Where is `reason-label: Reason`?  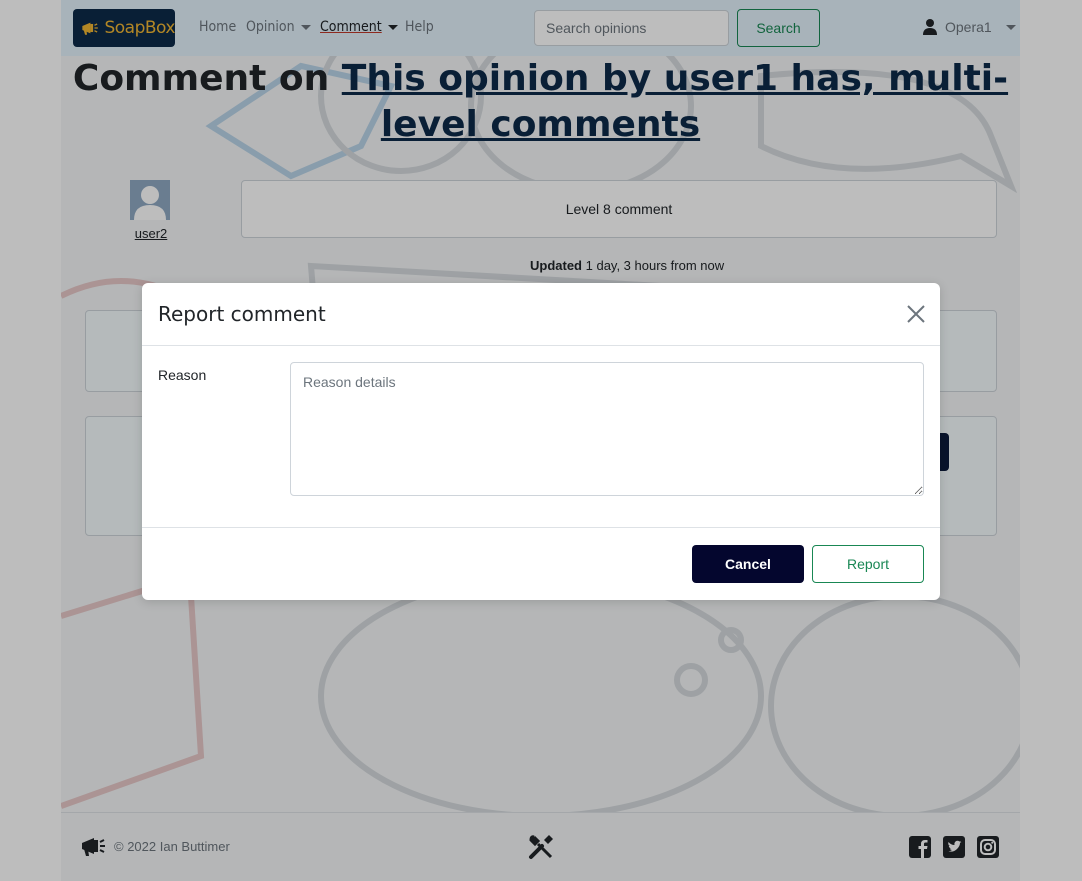
reason-label: Reason is located at coordinates (182, 375).